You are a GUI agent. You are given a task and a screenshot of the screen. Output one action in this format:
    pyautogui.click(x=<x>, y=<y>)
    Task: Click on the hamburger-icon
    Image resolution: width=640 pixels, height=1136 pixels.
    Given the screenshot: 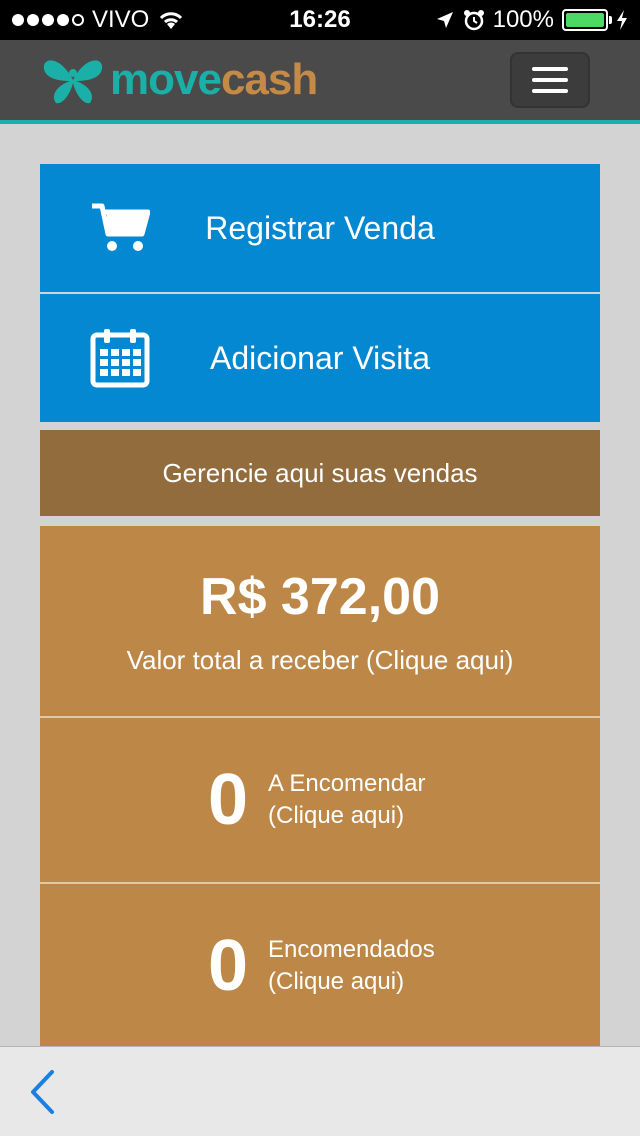 What is the action you would take?
    pyautogui.click(x=550, y=69)
    